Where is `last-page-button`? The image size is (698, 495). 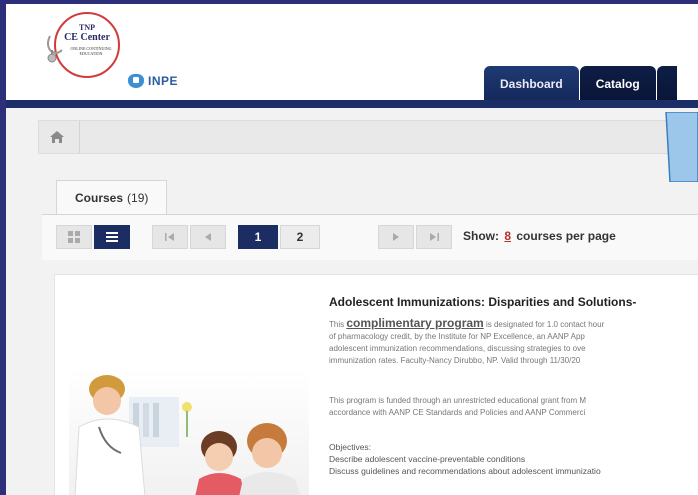 last-page-button is located at coordinates (434, 237).